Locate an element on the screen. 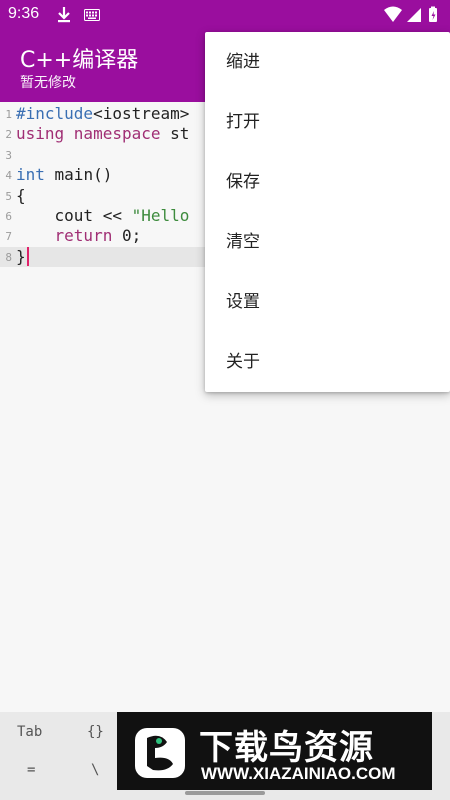 The width and height of the screenshot is (450, 800). line-number: 8 is located at coordinates (8, 257).